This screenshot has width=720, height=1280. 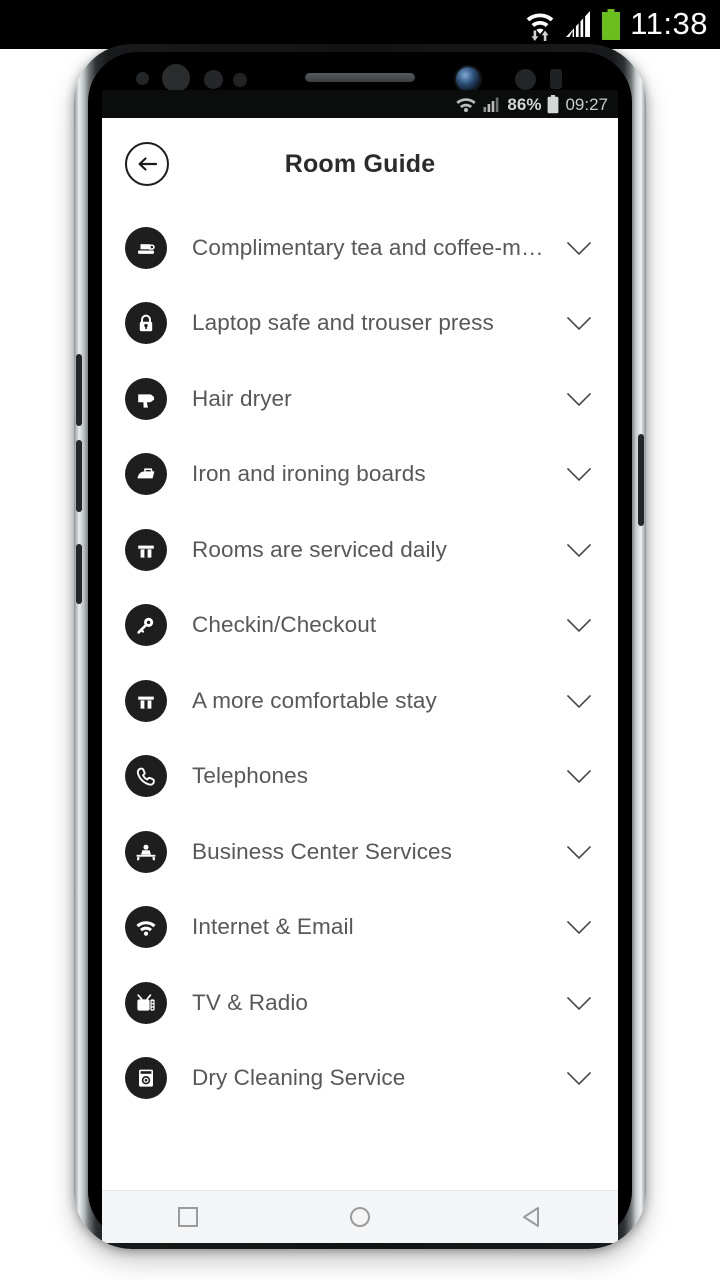 What do you see at coordinates (343, 323) in the screenshot?
I see `list-item-label: Laptop safe and trouser press` at bounding box center [343, 323].